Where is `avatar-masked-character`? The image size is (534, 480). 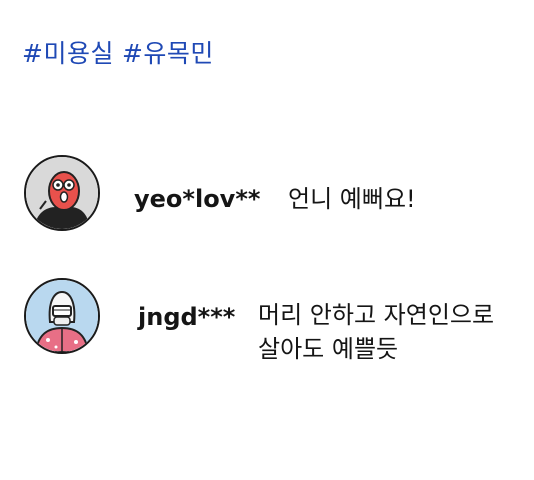 avatar-masked-character is located at coordinates (62, 316).